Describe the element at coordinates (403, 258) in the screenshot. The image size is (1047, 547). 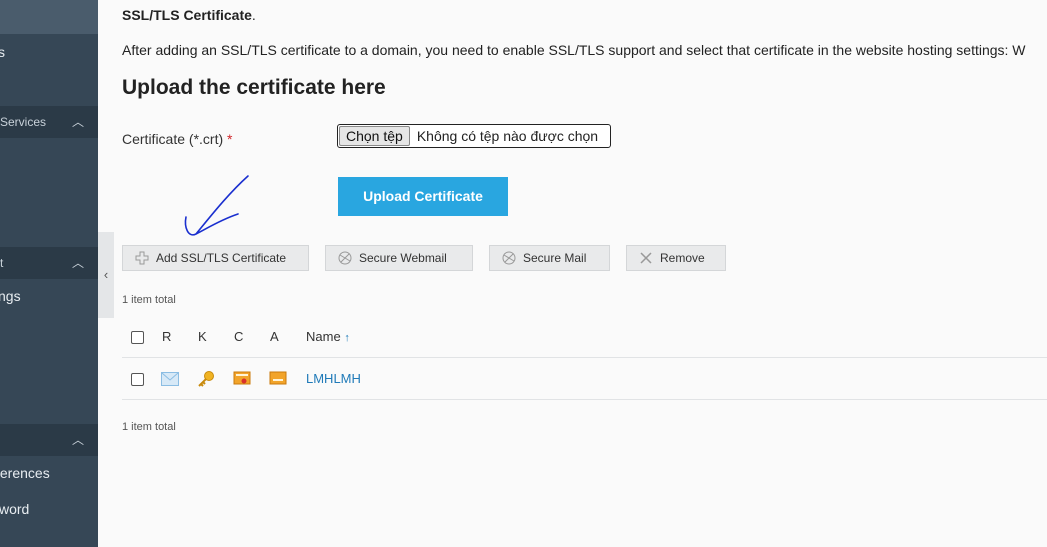
I see `secure-webmail-label: Secure Webmail` at that location.